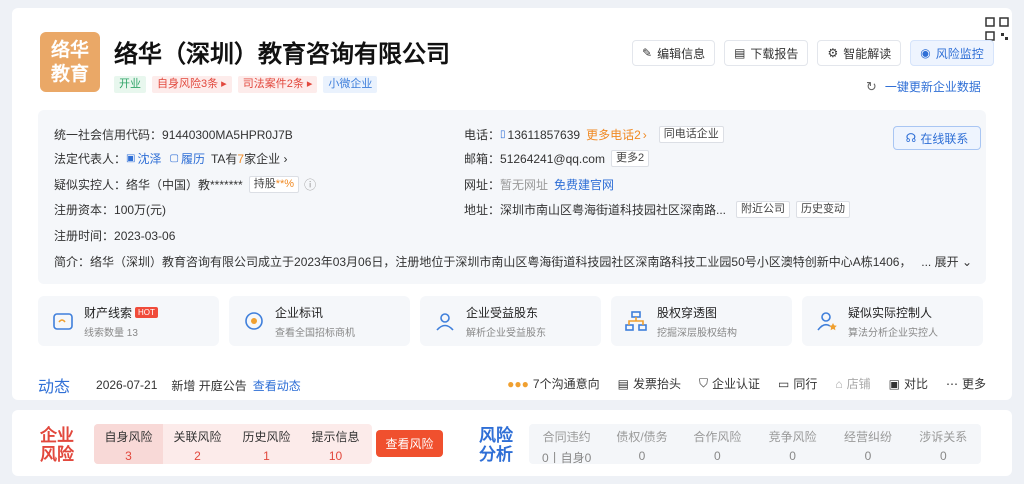 The width and height of the screenshot is (1024, 484). I want to click on online-contact-button: ☊ 在线联系, so click(937, 138).